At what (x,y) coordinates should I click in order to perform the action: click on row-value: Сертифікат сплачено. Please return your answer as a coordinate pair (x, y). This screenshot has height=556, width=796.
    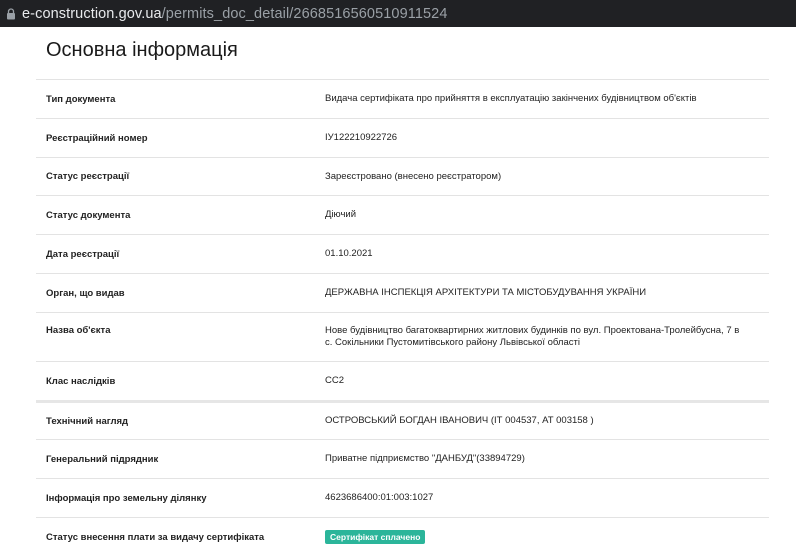
    Looking at the image, I should click on (547, 537).